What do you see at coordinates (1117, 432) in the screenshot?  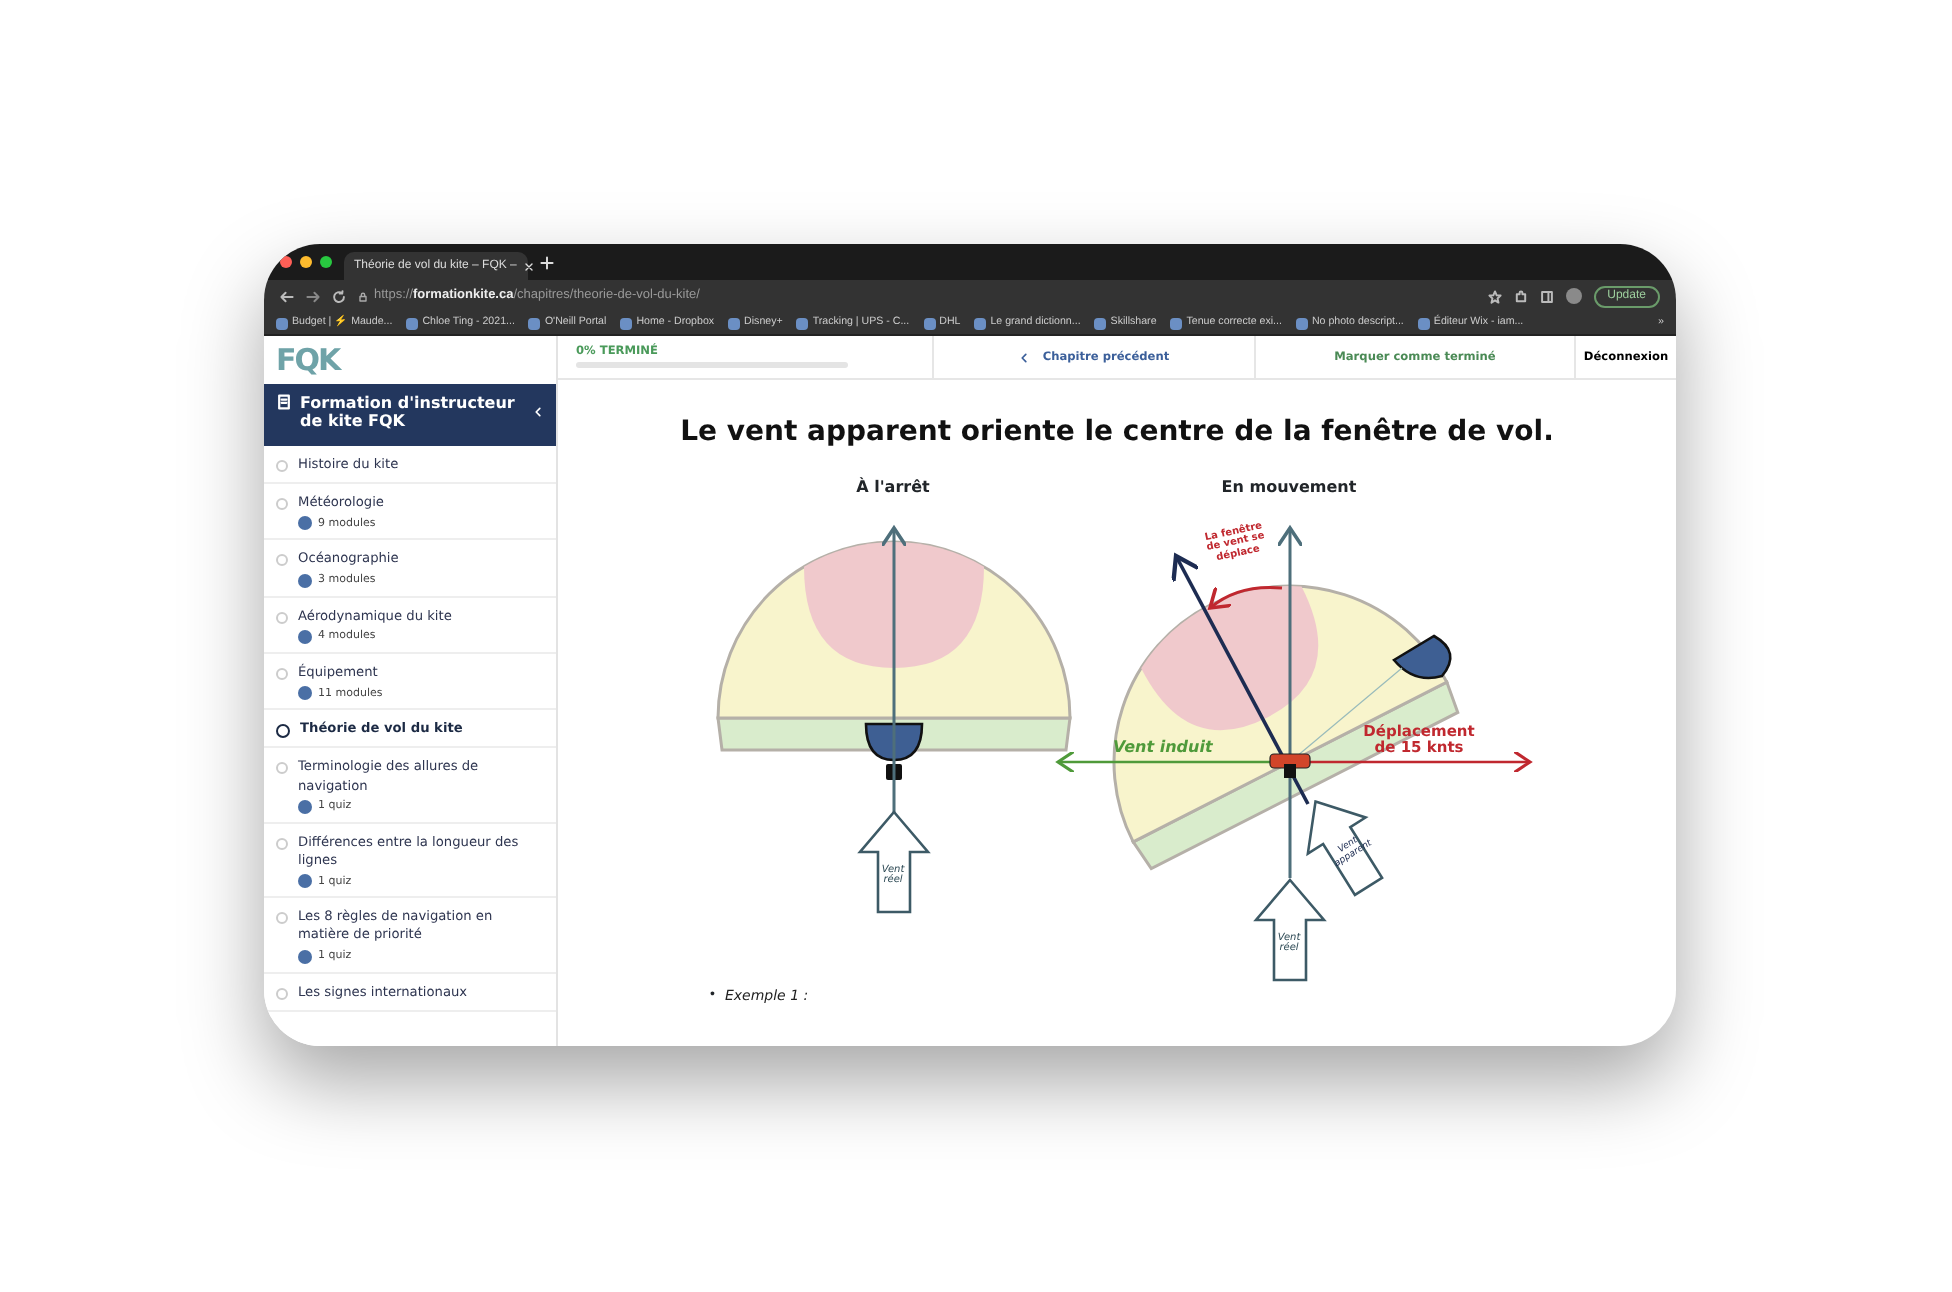 I see `page-heading: Le vent apparent oriente le centre de la fenêtre de vol.` at bounding box center [1117, 432].